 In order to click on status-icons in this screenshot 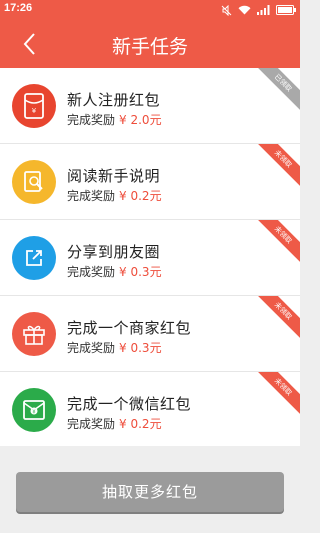, I will do `click(258, 10)`.